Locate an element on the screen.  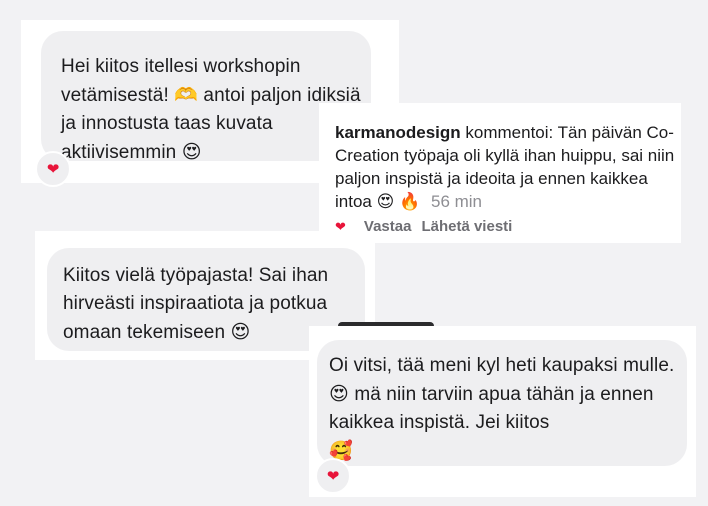
comment-username: karmanodesign is located at coordinates (398, 132).